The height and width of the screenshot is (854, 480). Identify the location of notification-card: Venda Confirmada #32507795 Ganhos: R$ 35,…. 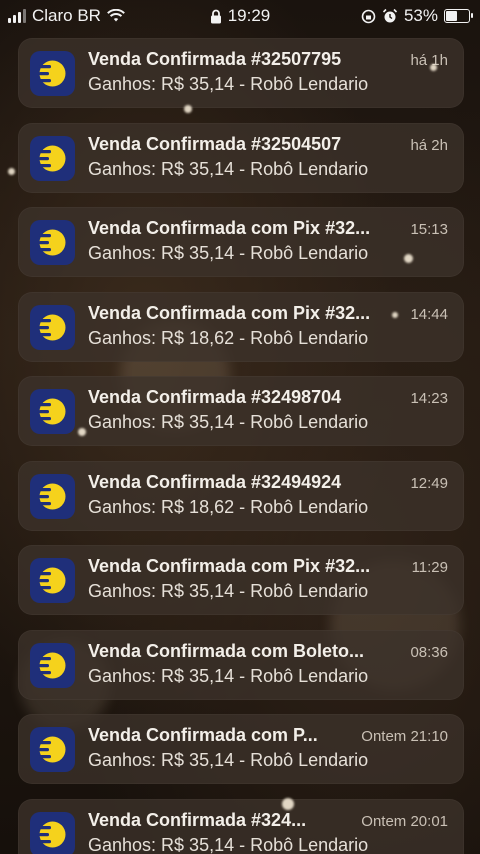
(241, 73).